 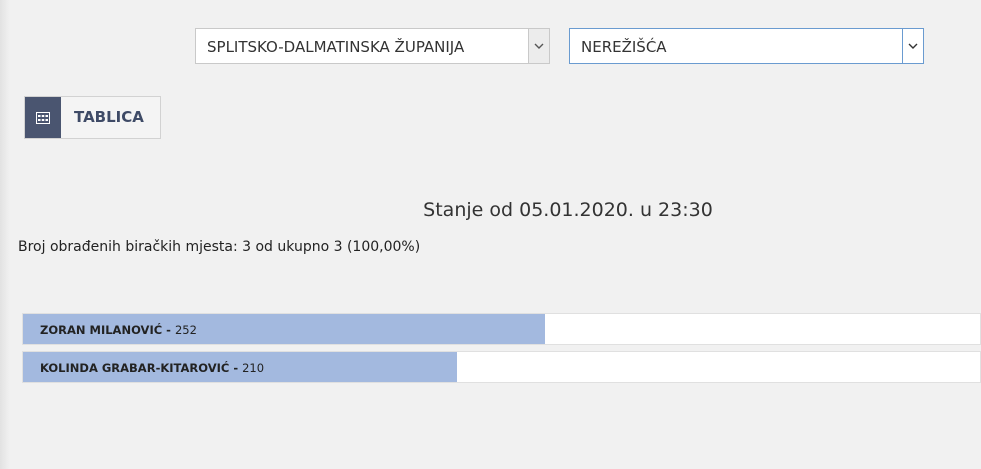 I want to click on vote-count: 252, so click(x=185, y=330).